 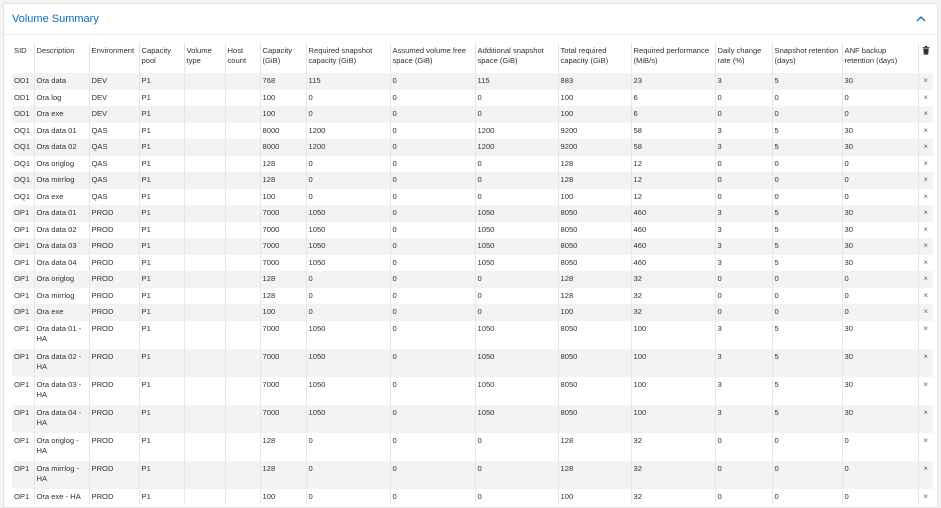 What do you see at coordinates (62, 362) in the screenshot?
I see `table-cell: Ora data 02 - HA` at bounding box center [62, 362].